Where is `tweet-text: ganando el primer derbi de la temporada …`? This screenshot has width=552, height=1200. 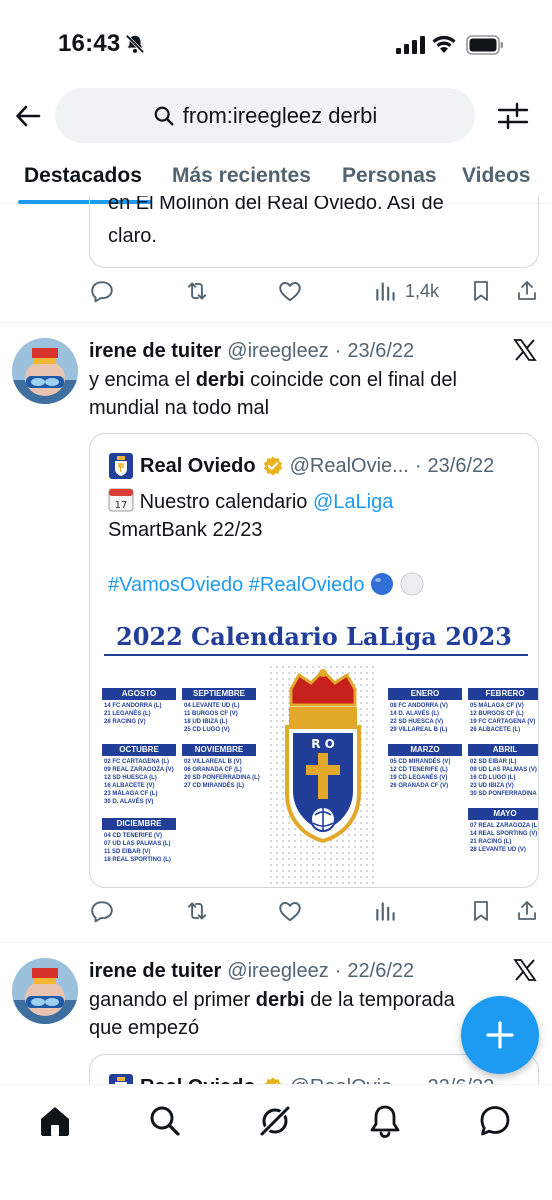
tweet-text: ganando el primer derbi de la temporada … is located at coordinates (272, 1014).